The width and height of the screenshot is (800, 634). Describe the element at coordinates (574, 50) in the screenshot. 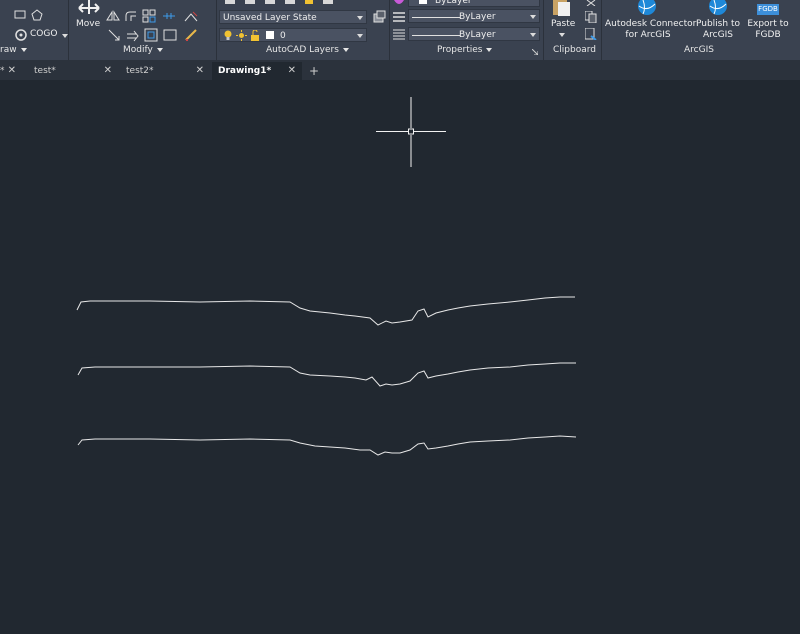

I see `clipboard-panel-title: Clipboard` at that location.